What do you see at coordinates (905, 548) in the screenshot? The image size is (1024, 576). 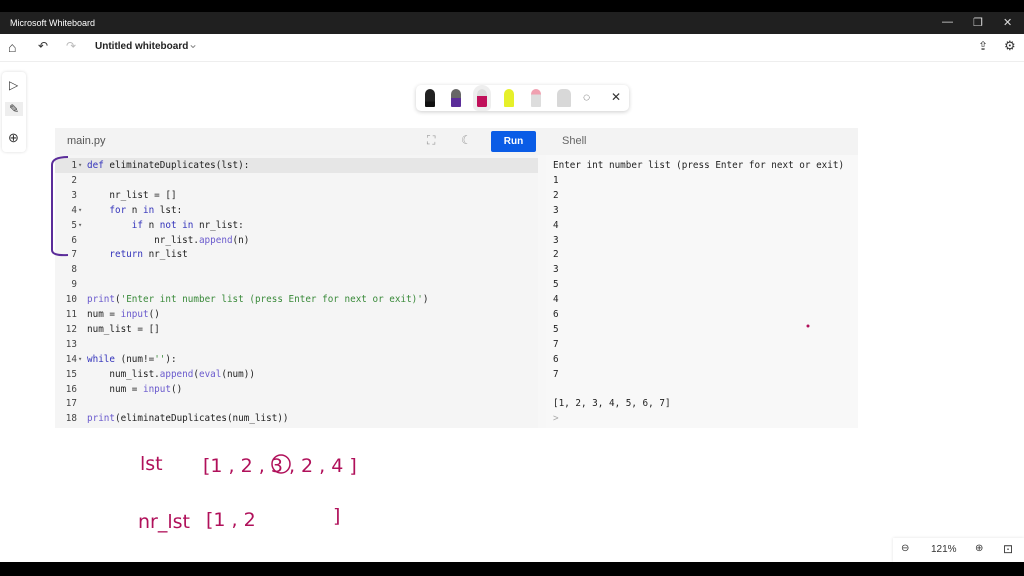 I see `zoom-out-icon: ⊖` at bounding box center [905, 548].